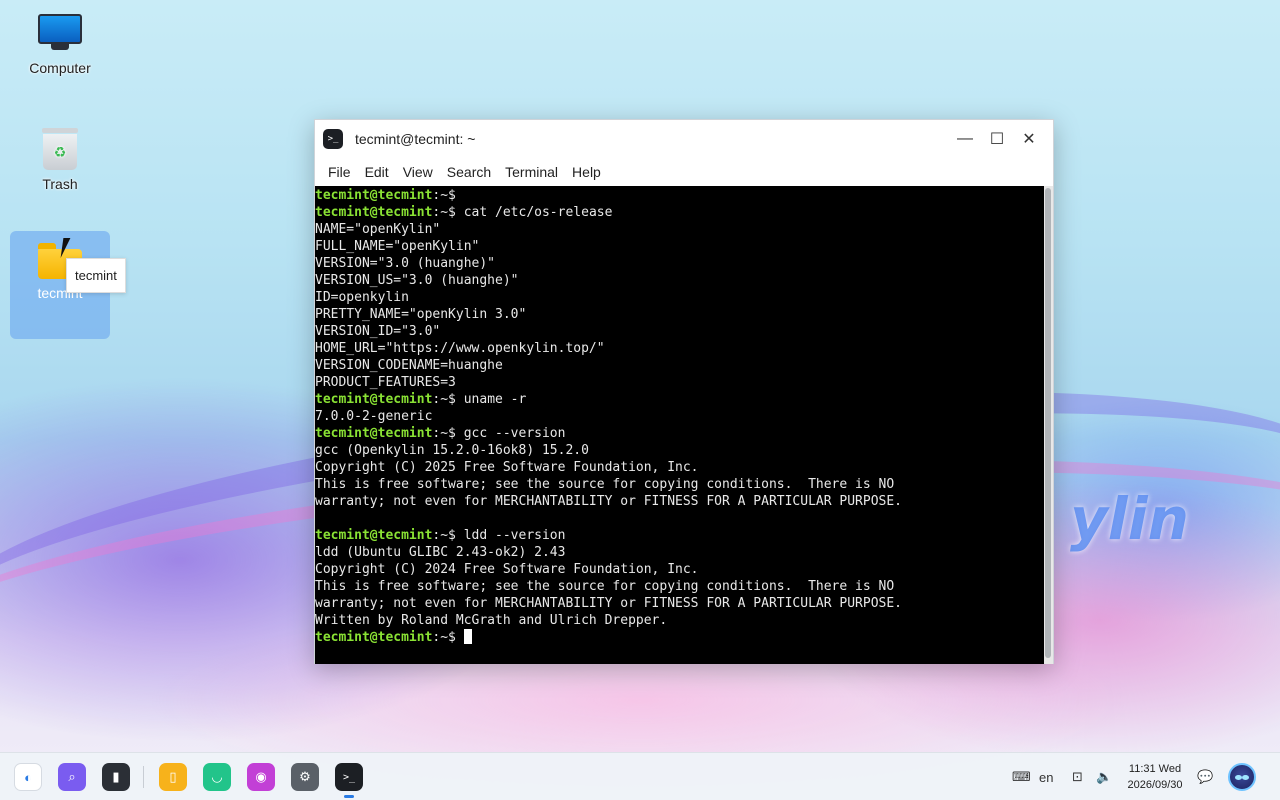 This screenshot has width=1280, height=800. Describe the element at coordinates (405, 263) in the screenshot. I see `terminal-line: VERSION="3.0 (huanghe)"` at that location.